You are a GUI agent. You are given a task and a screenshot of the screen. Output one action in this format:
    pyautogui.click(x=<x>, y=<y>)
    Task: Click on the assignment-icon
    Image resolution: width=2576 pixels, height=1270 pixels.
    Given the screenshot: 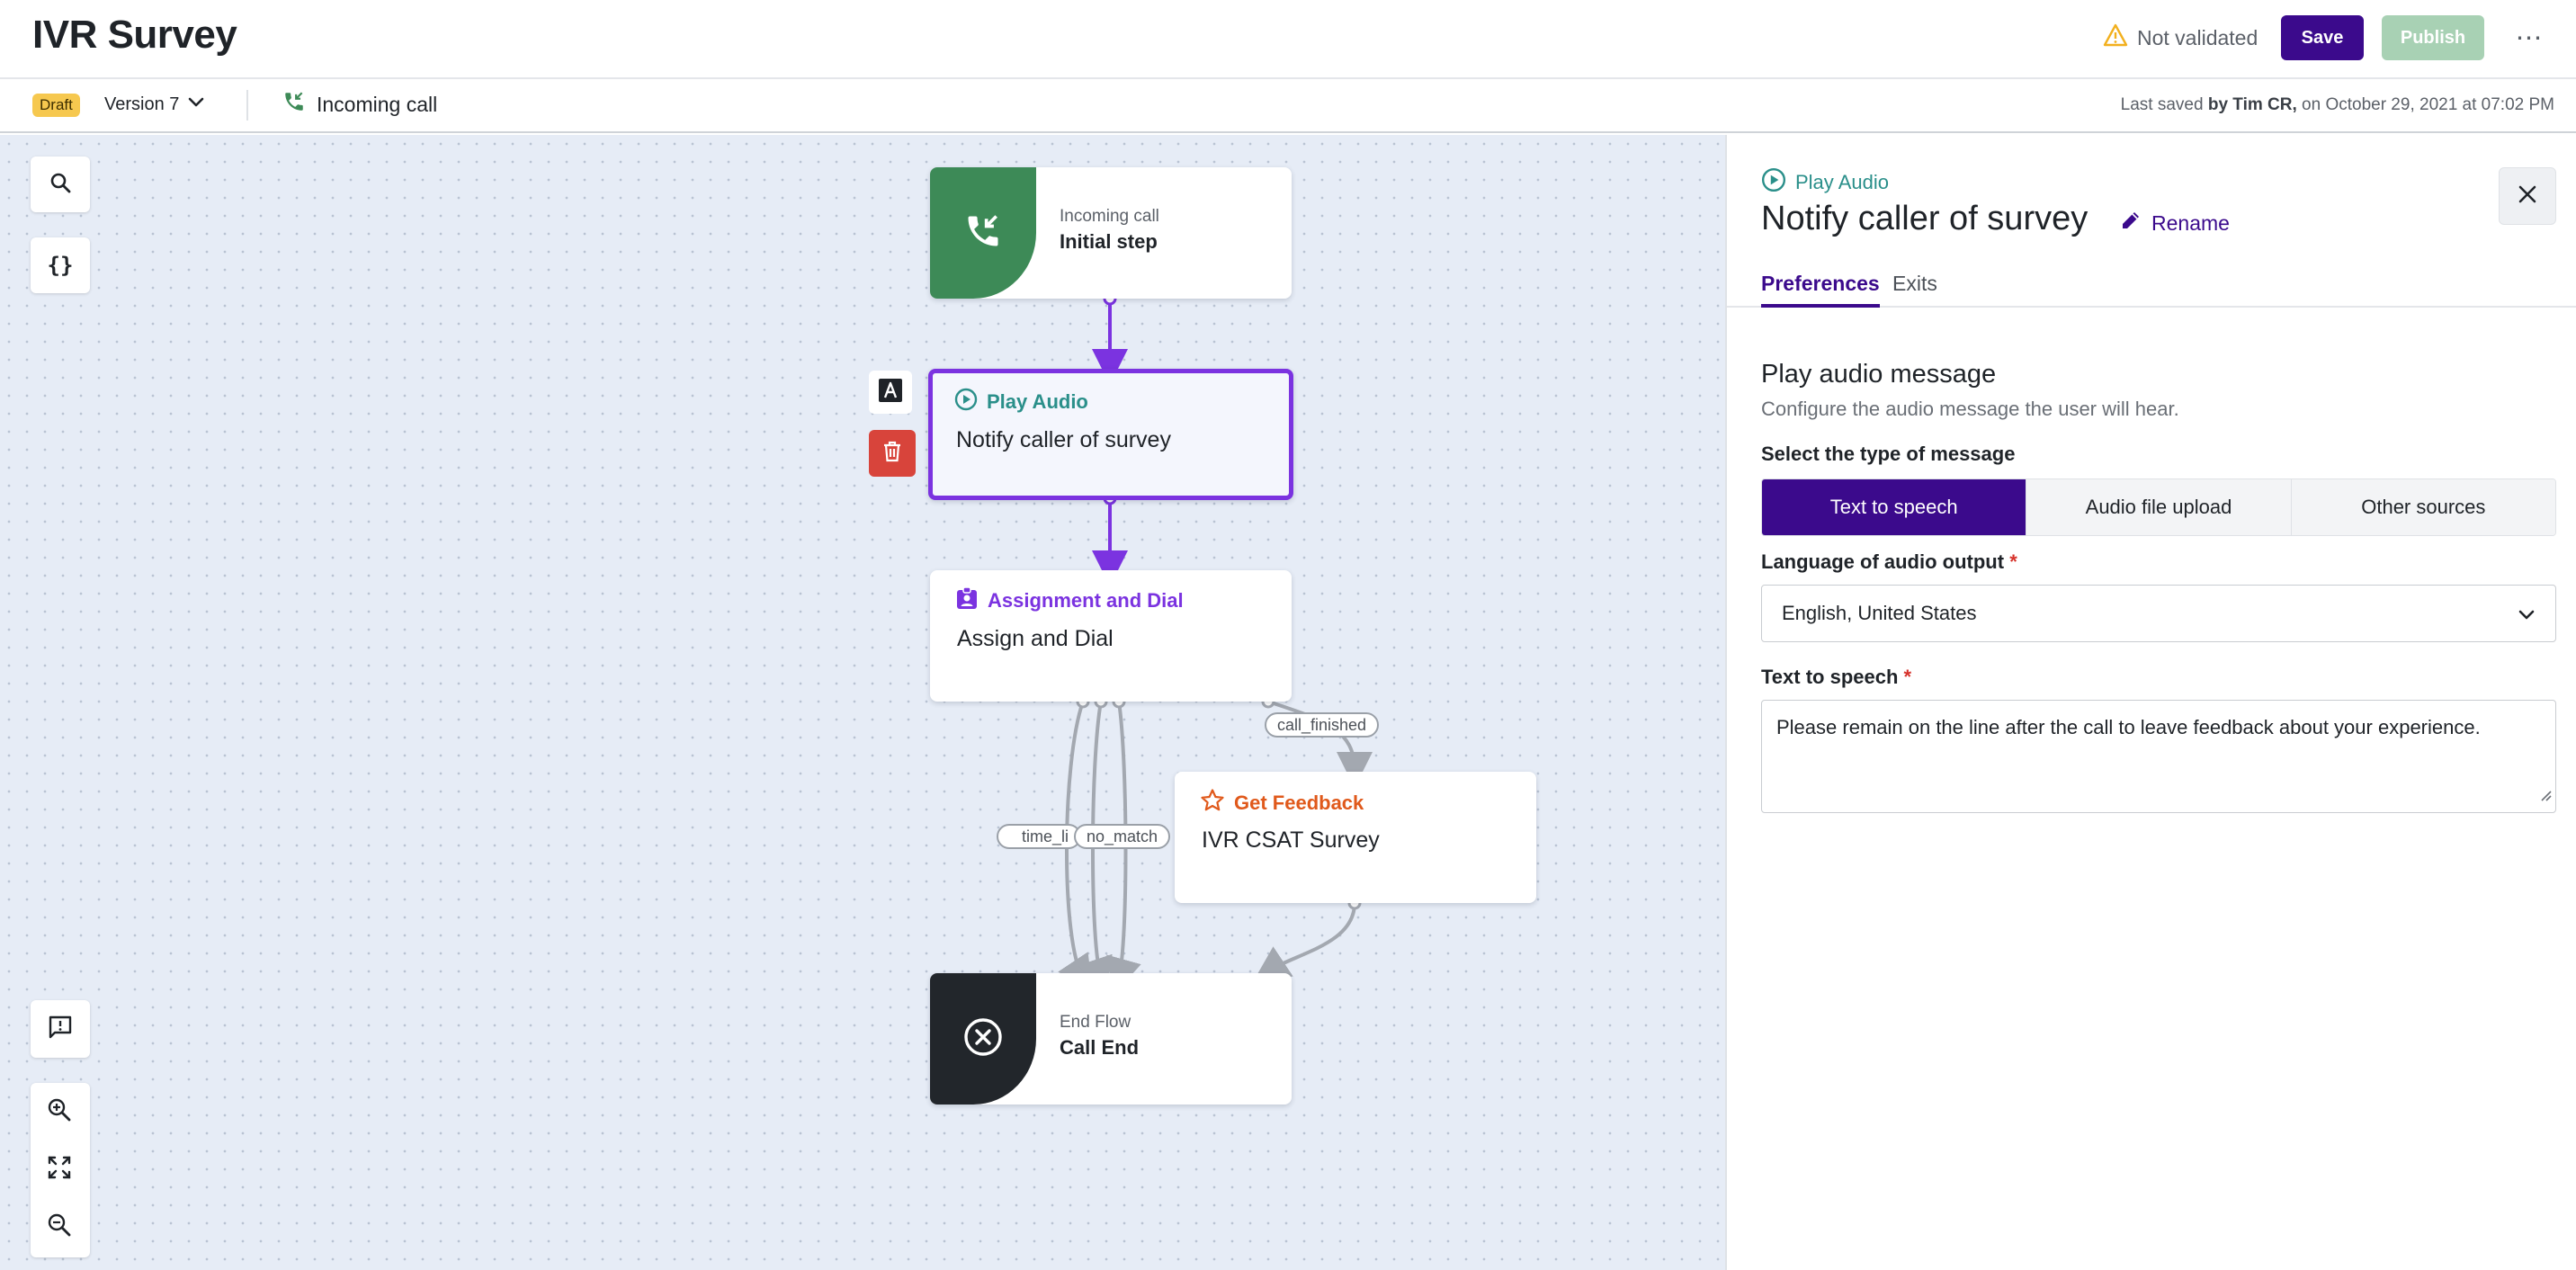 What is the action you would take?
    pyautogui.click(x=967, y=600)
    